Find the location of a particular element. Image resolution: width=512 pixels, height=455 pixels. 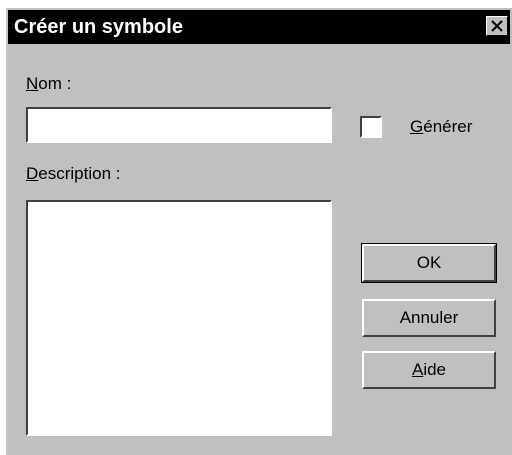

close-button is located at coordinates (497, 26).